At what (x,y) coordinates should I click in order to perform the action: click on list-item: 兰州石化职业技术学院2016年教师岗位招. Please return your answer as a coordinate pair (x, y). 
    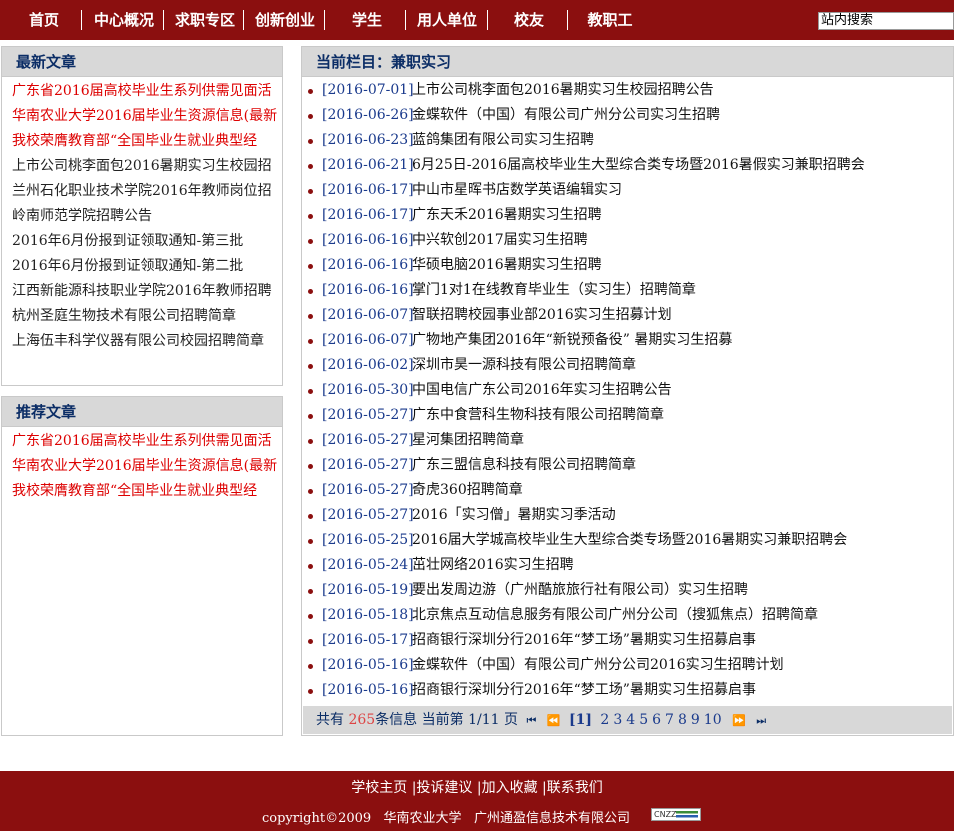
    Looking at the image, I should click on (146, 191).